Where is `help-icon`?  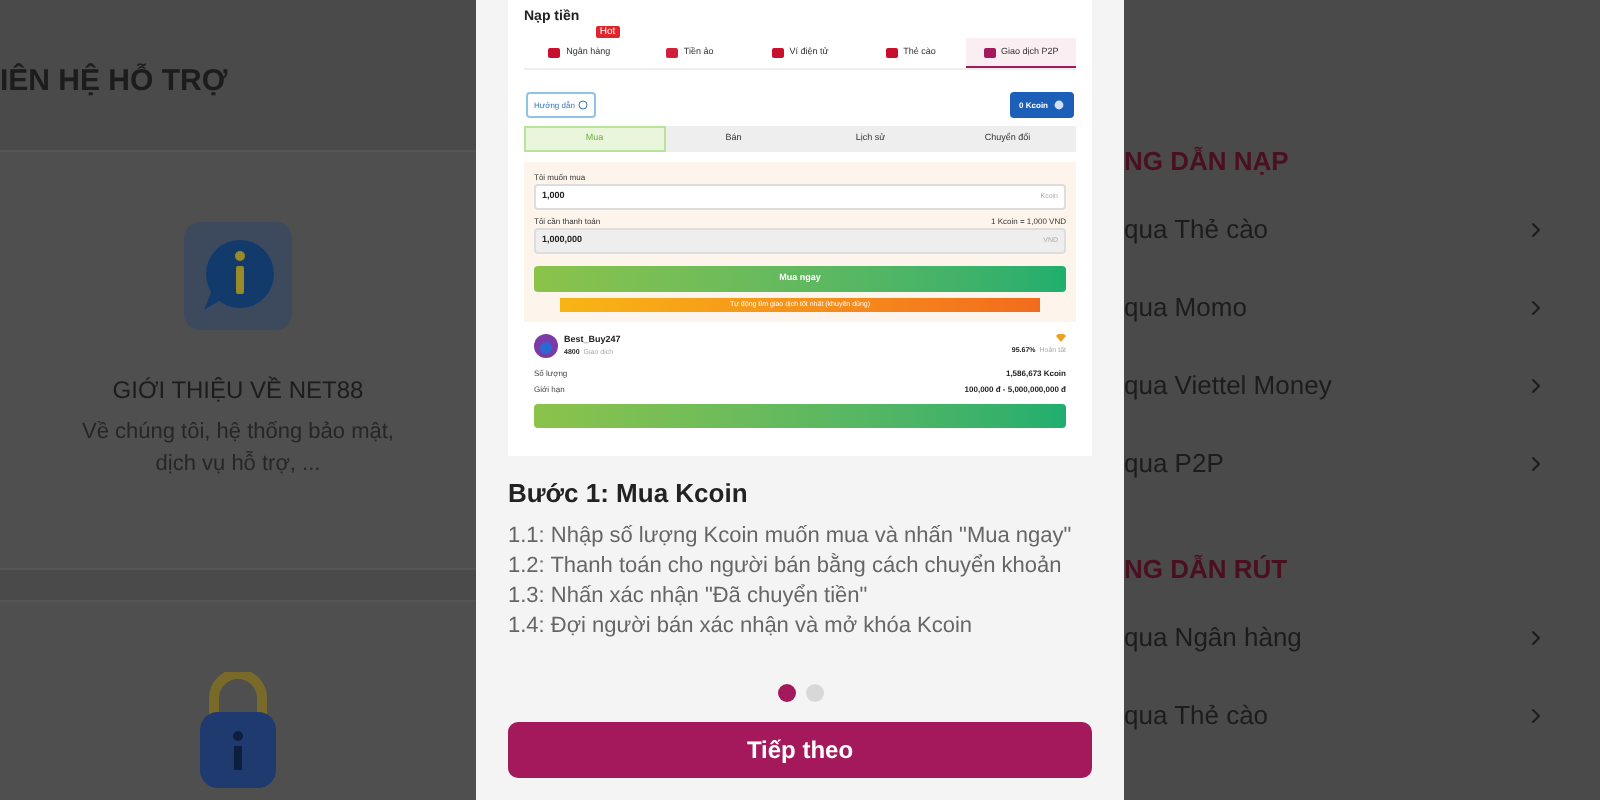 help-icon is located at coordinates (583, 105).